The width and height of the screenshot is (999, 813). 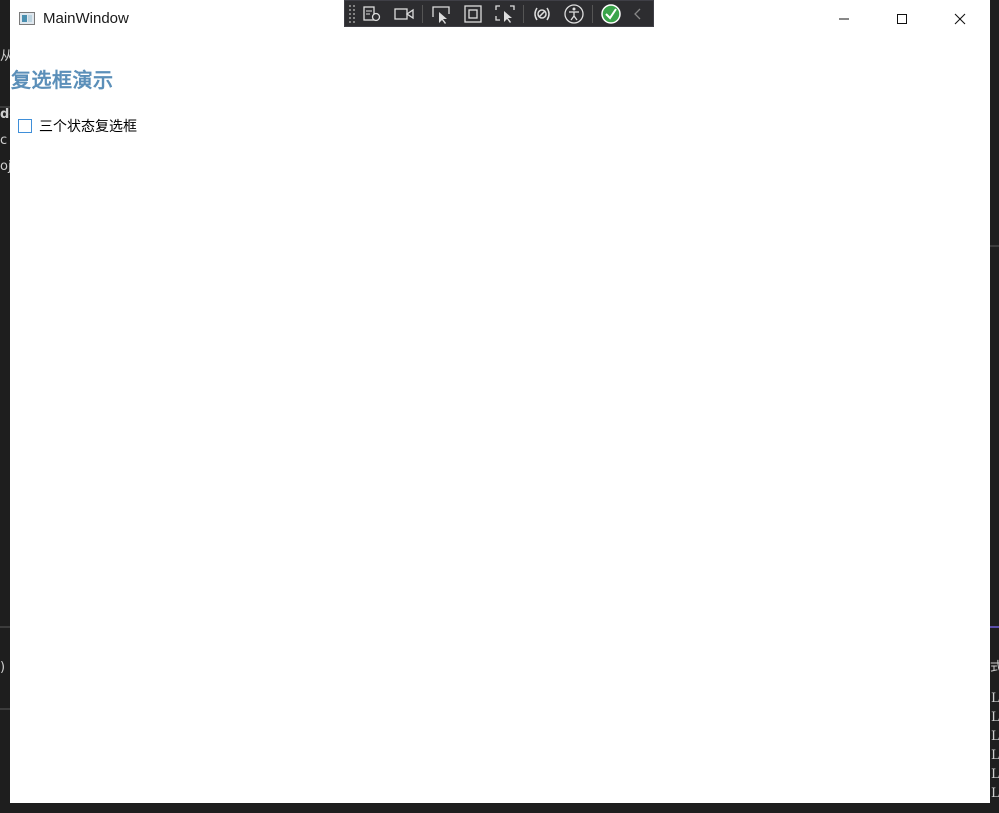 I want to click on runtime-tools-toolbar, so click(x=499, y=13).